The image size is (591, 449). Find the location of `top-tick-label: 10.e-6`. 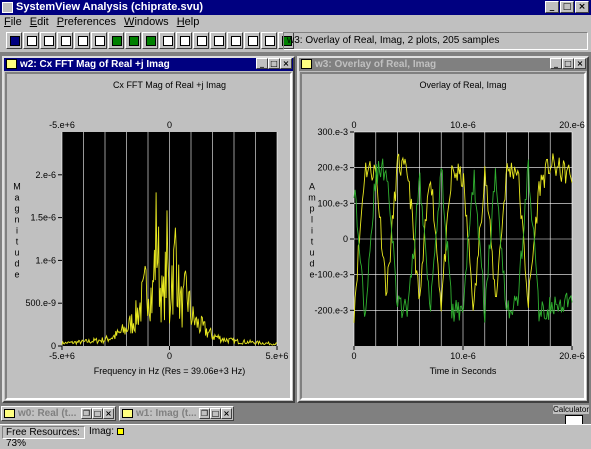

top-tick-label: 10.e-6 is located at coordinates (463, 125).